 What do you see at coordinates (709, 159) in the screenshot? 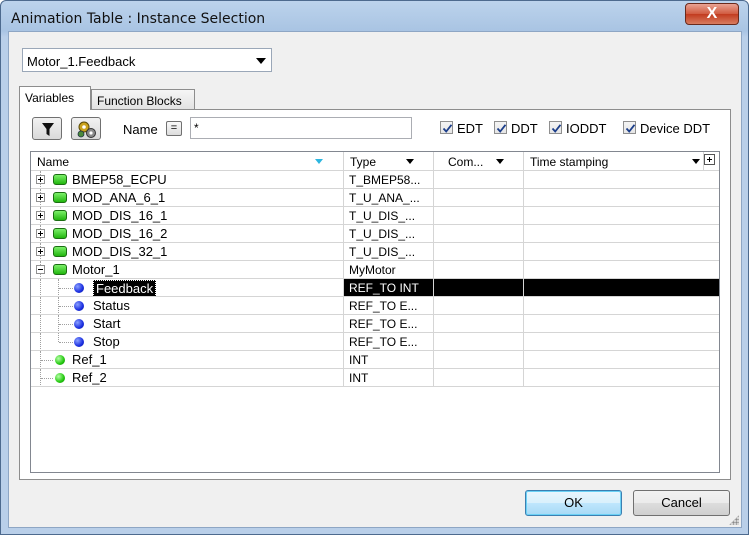
I see `add-column-button` at bounding box center [709, 159].